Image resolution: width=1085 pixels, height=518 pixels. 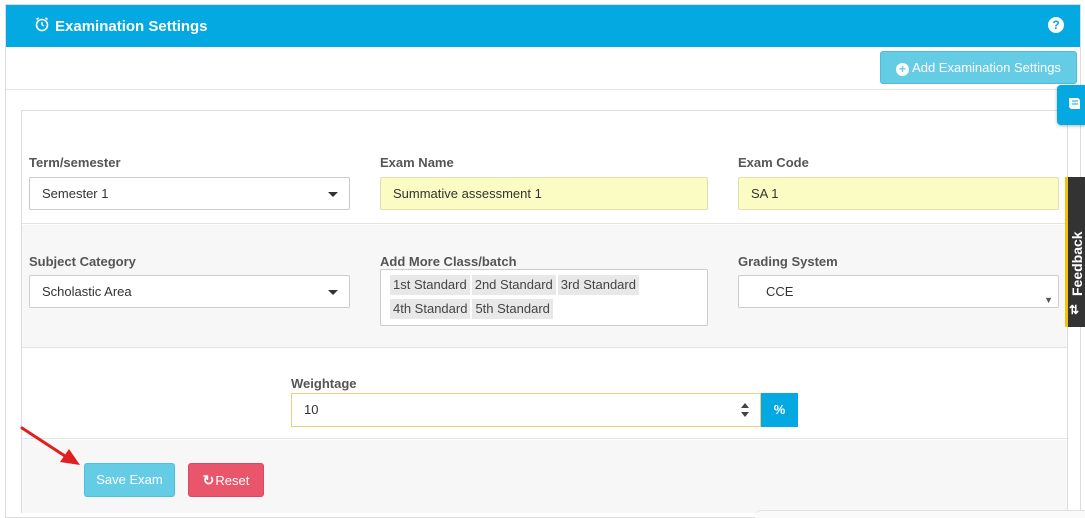 I want to click on refresh-icon: ↻, so click(x=208, y=480).